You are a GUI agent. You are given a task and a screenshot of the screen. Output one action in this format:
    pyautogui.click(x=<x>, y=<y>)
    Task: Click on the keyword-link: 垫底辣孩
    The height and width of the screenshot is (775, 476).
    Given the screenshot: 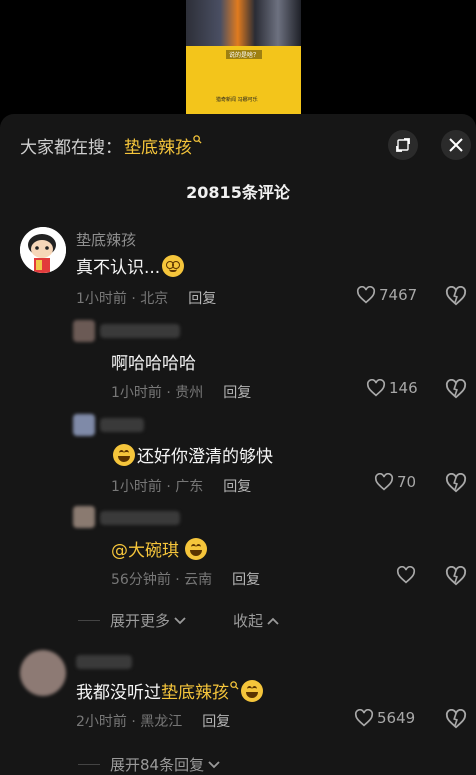 What is the action you would take?
    pyautogui.click(x=195, y=690)
    